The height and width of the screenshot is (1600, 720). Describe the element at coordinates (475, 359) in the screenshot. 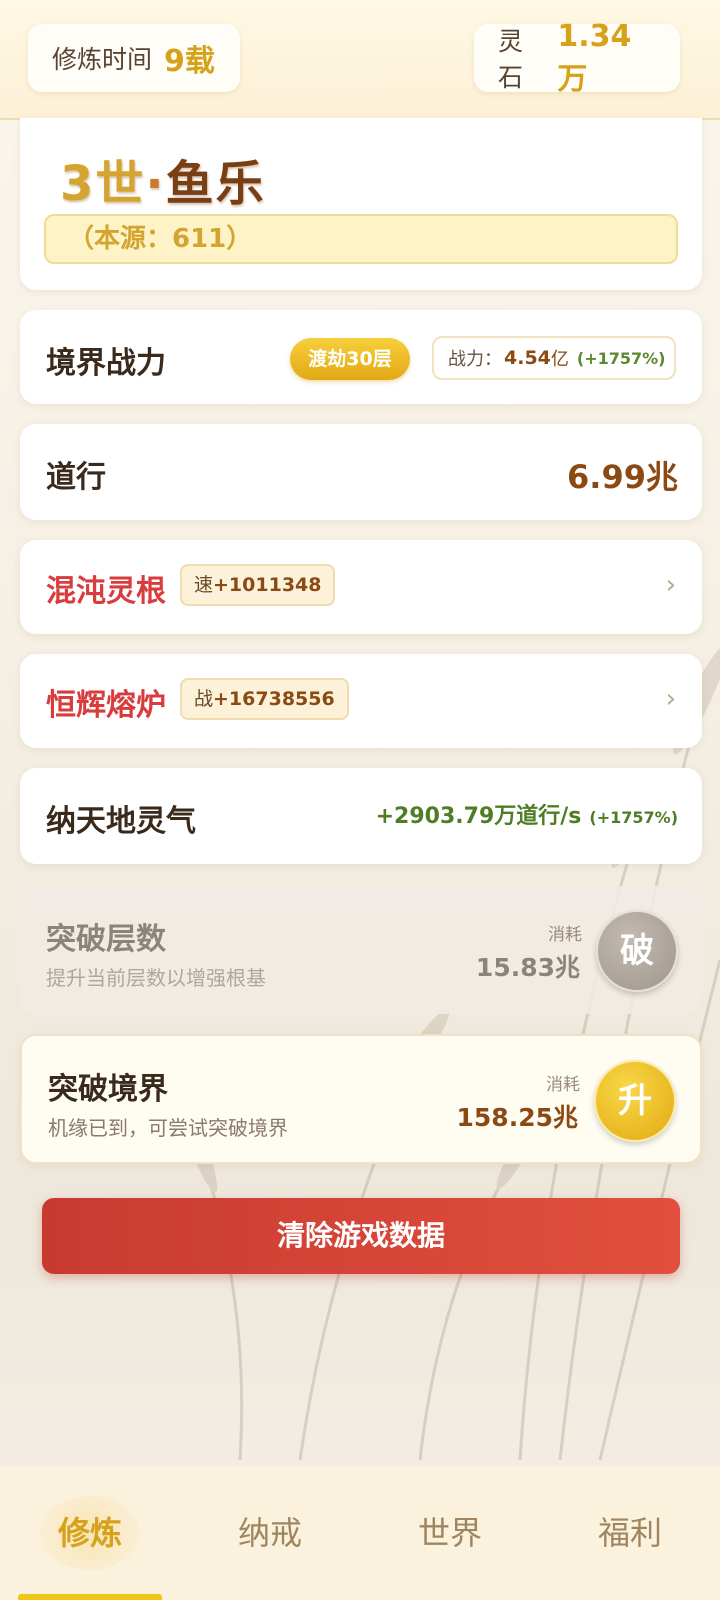

I see `combat-power-label: 战力：` at that location.